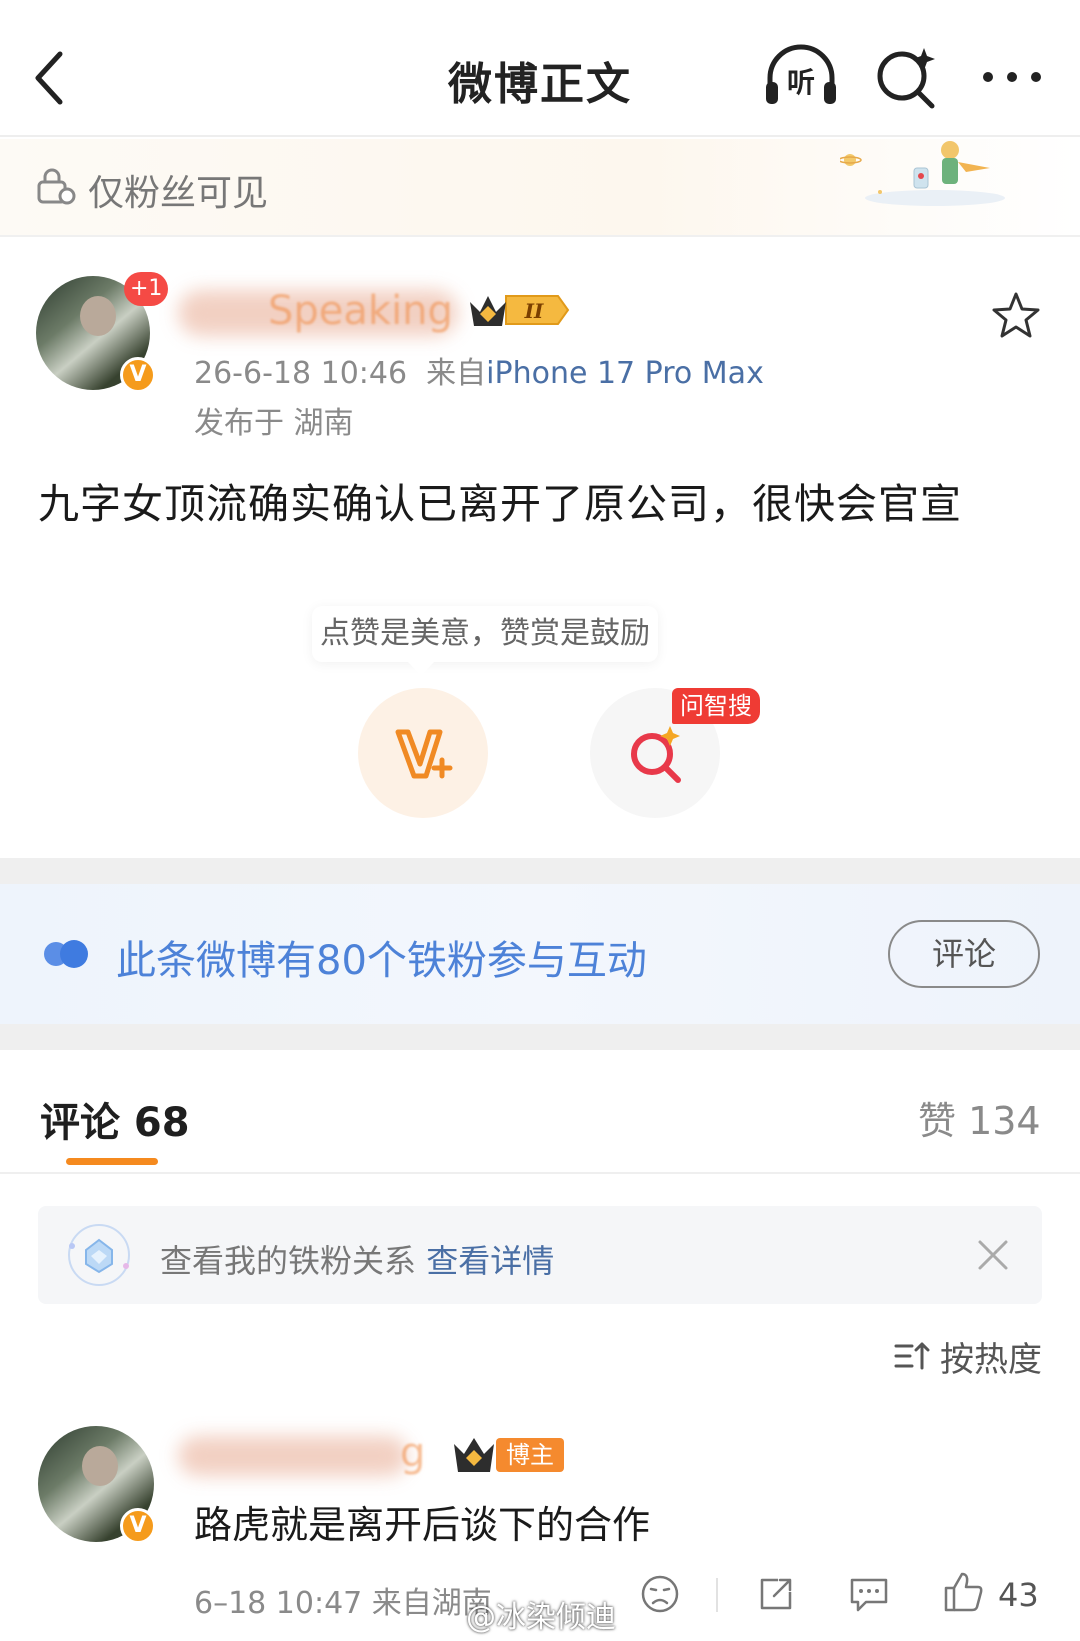 This screenshot has width=1080, height=1641. What do you see at coordinates (717, 1595) in the screenshot?
I see `action-divider` at bounding box center [717, 1595].